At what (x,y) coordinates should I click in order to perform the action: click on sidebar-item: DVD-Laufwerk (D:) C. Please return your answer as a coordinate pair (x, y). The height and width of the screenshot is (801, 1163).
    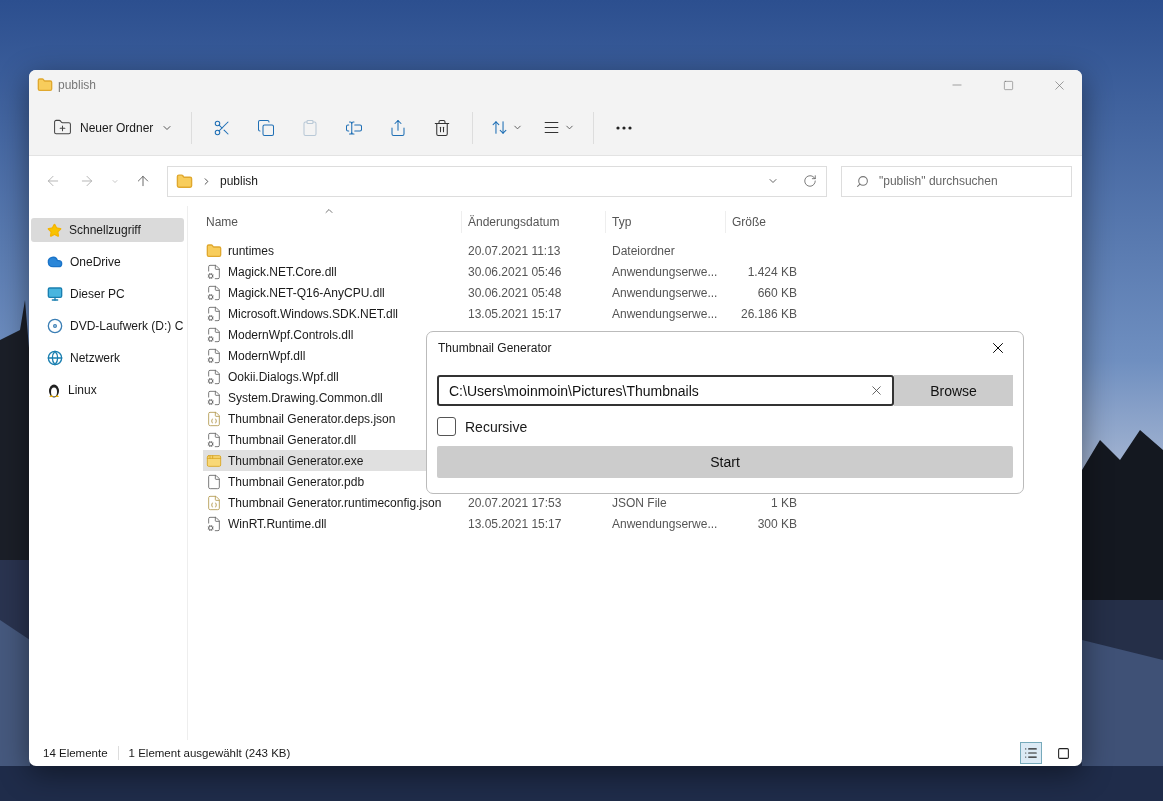
    Looking at the image, I should click on (107, 326).